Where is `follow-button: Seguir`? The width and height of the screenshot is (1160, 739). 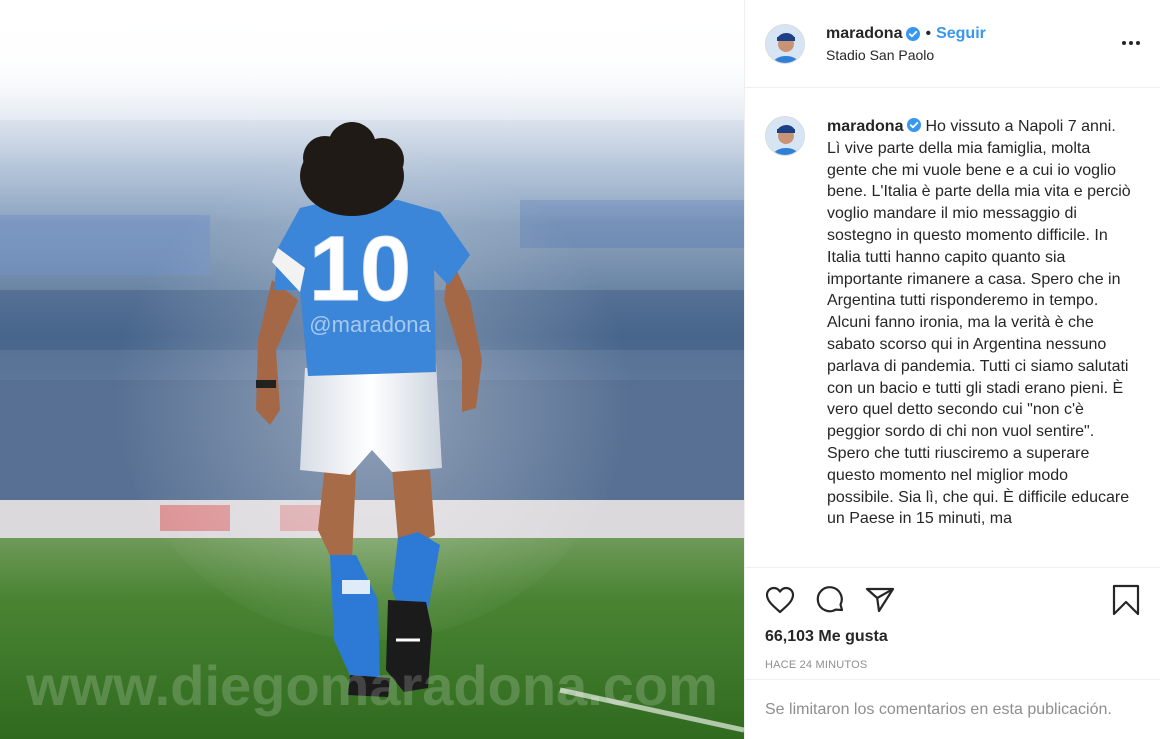
follow-button: Seguir is located at coordinates (961, 34).